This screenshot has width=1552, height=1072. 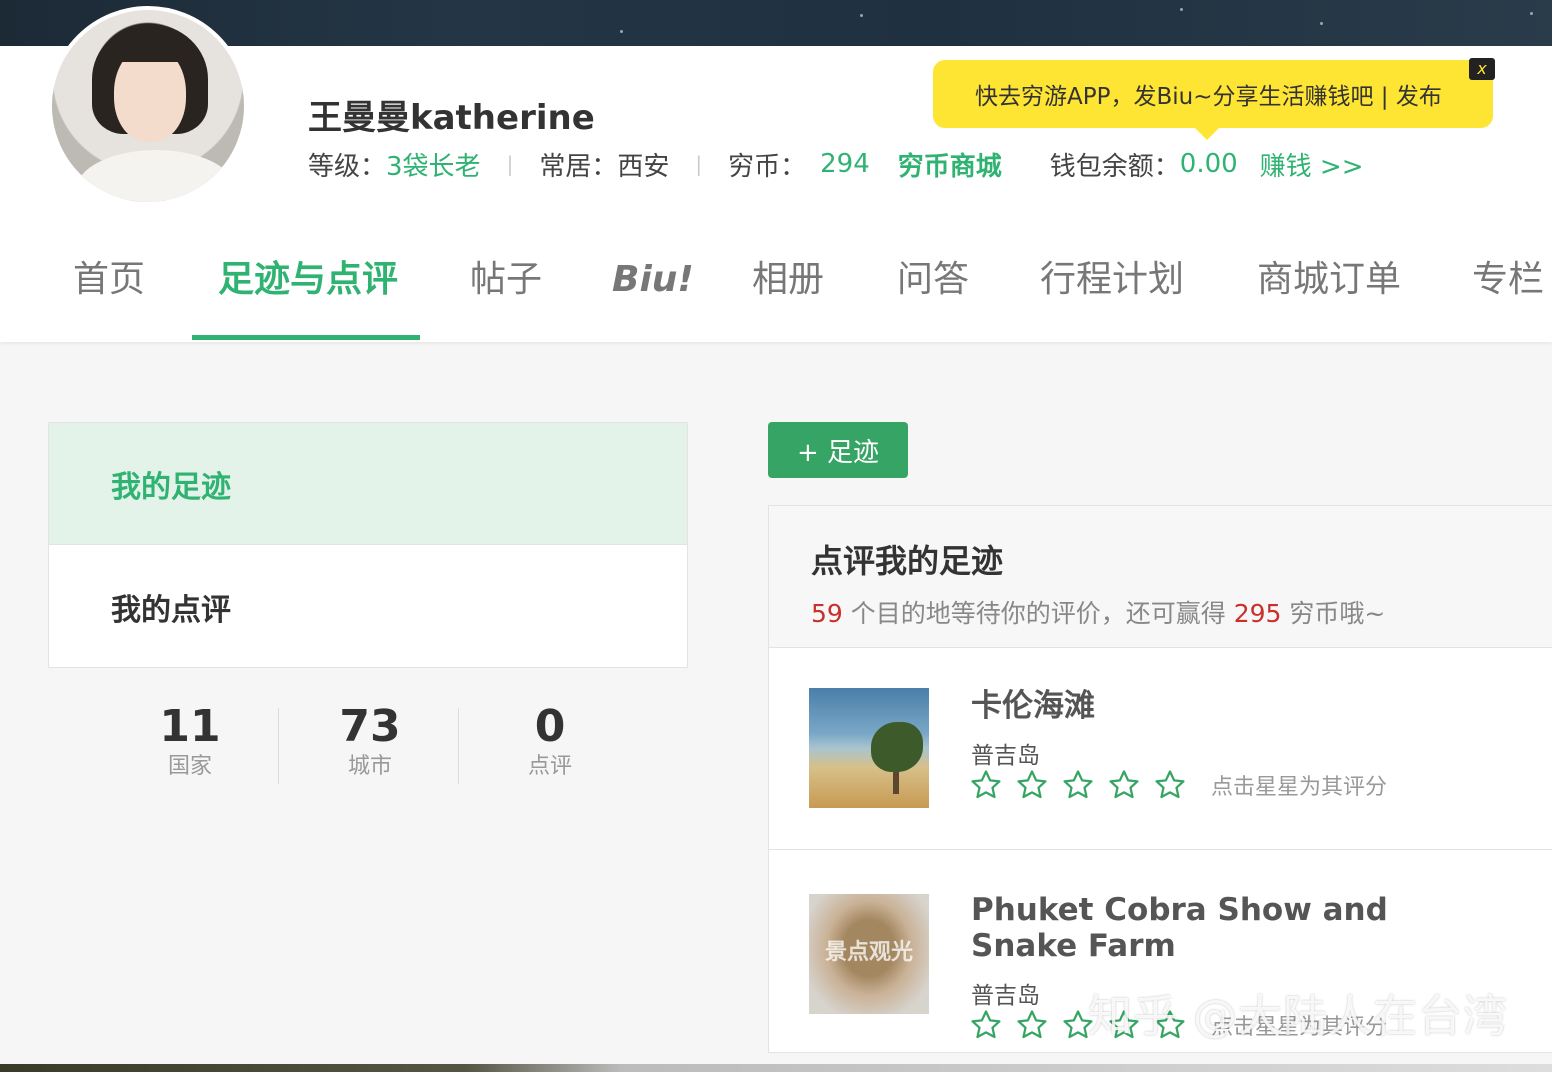 What do you see at coordinates (1208, 164) in the screenshot?
I see `wallet-value: 0.00` at bounding box center [1208, 164].